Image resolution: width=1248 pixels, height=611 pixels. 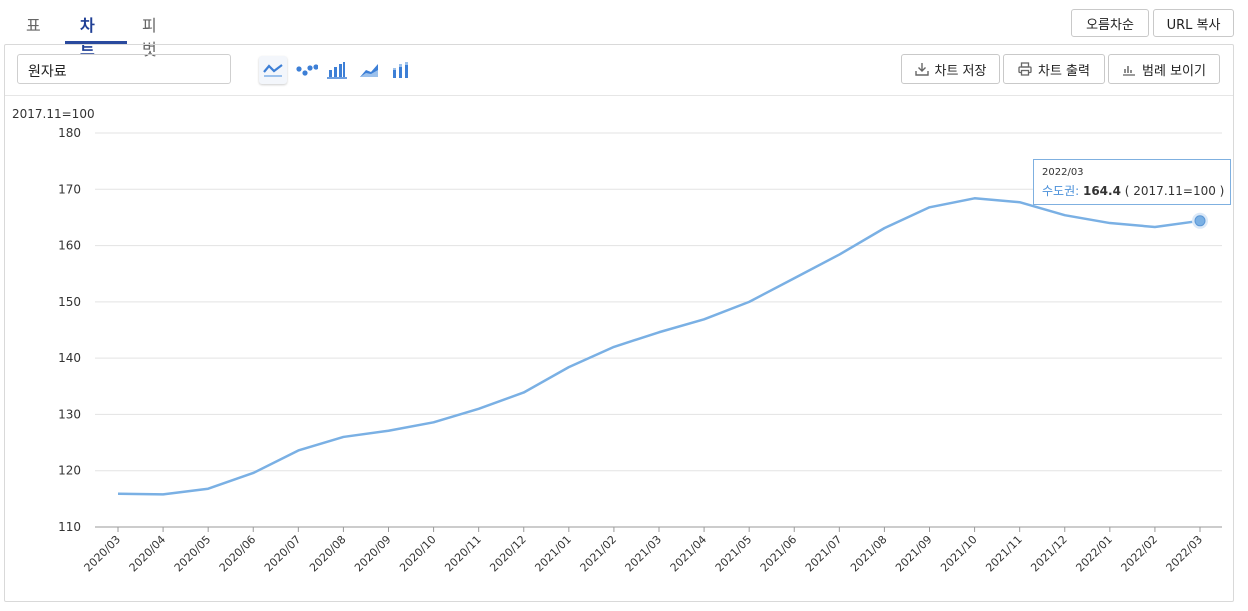 I want to click on y-tick-label: 150, so click(x=69, y=302).